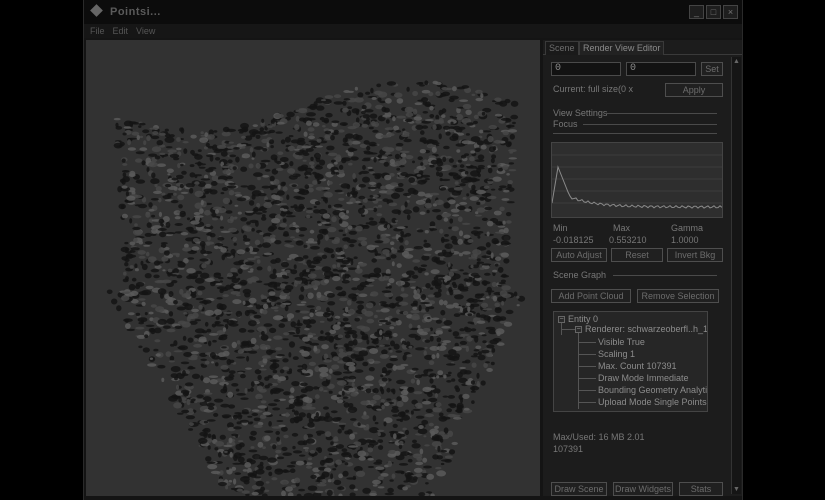 The image size is (825, 500). I want to click on expand-entity-icon: −, so click(561, 319).